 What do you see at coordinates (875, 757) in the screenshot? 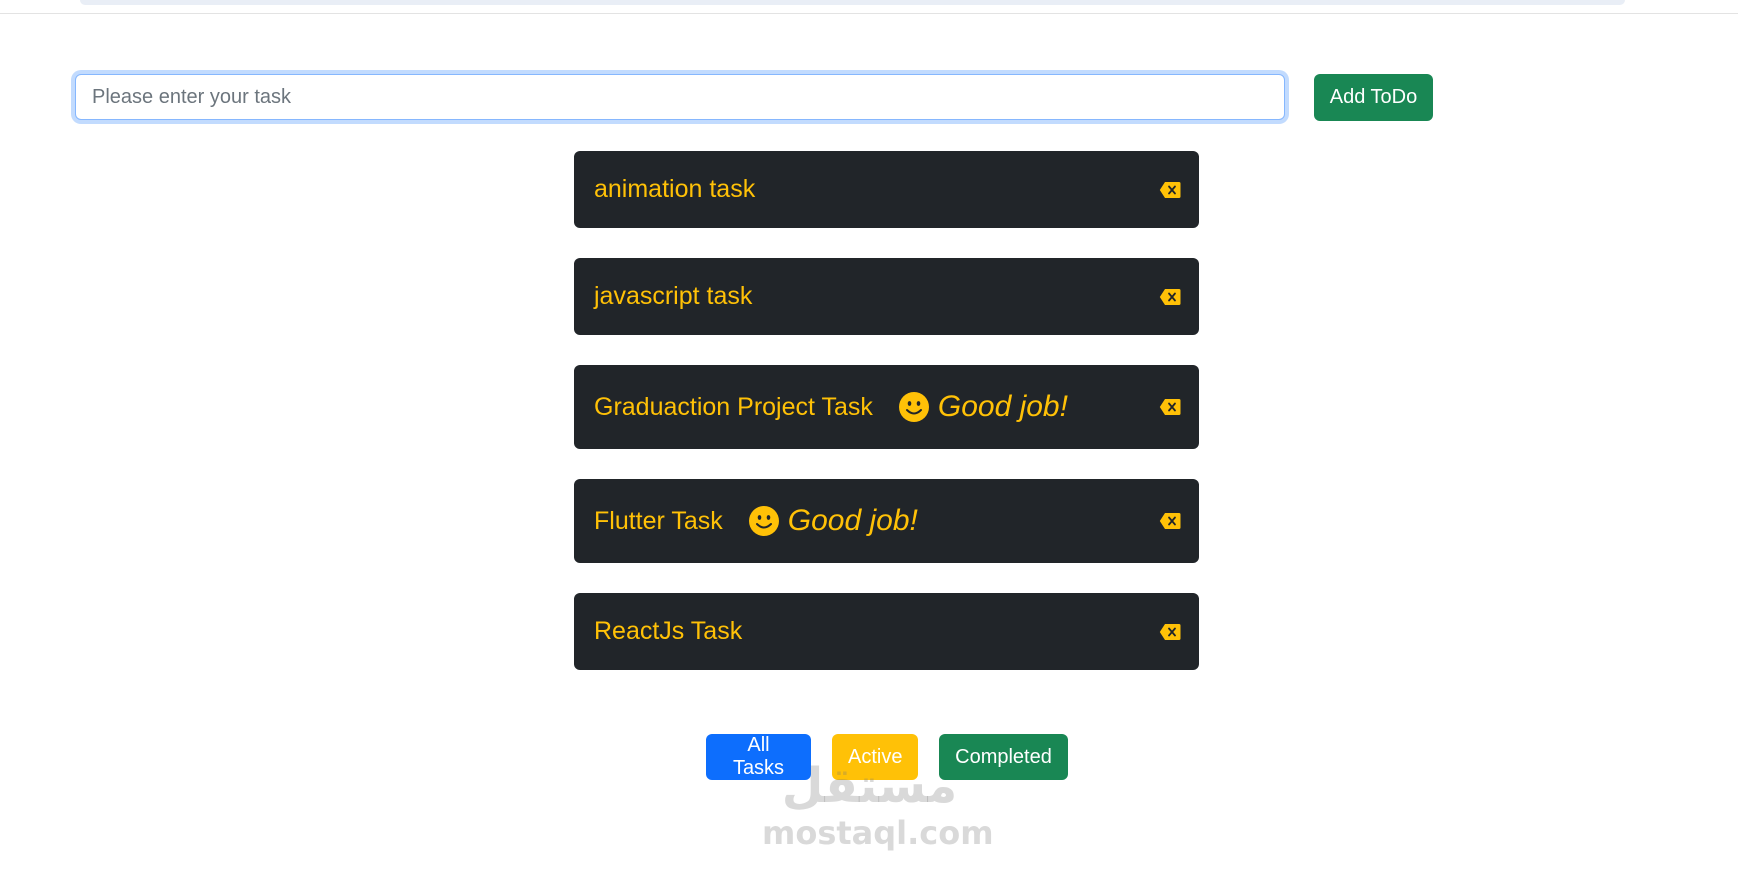
I see `filter-active-button: Active` at bounding box center [875, 757].